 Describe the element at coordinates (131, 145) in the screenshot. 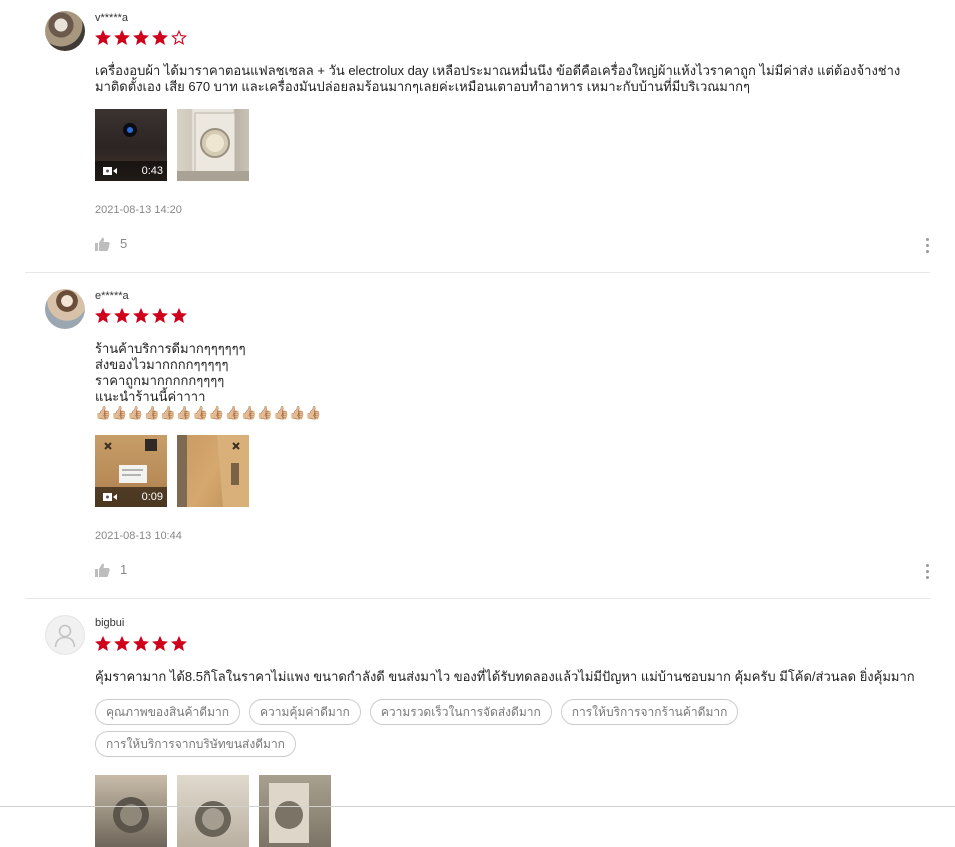

I see `review-video: 0:43` at that location.